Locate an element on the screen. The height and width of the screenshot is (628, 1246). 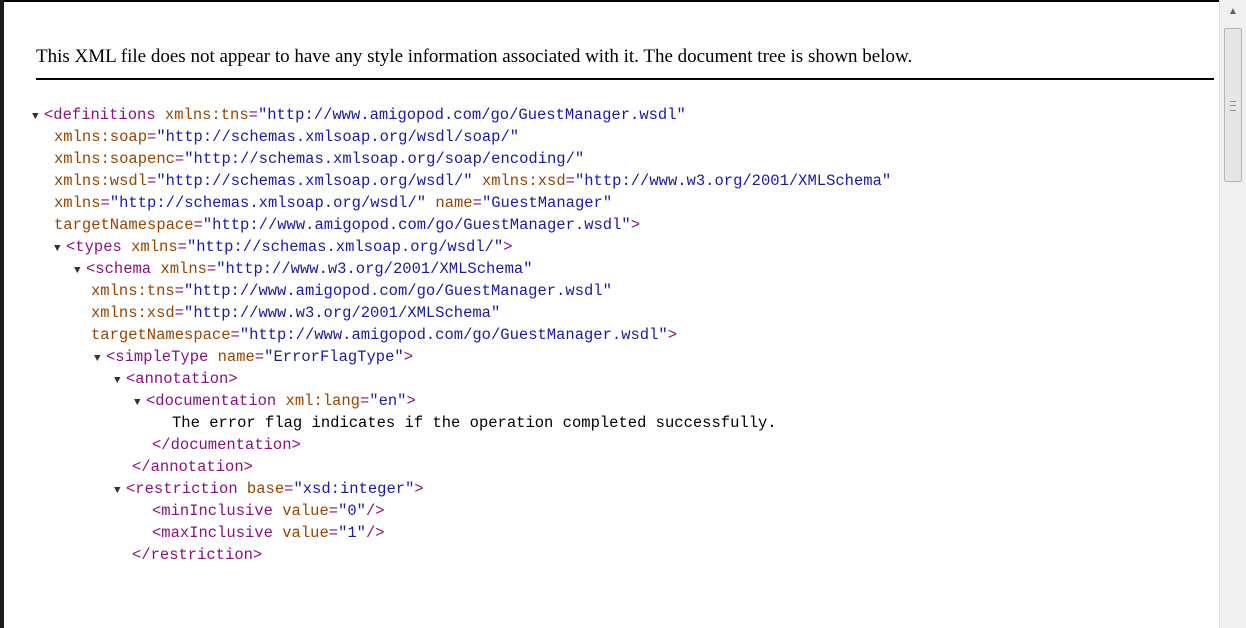
tree-line-close: </annotation> is located at coordinates (192, 467).